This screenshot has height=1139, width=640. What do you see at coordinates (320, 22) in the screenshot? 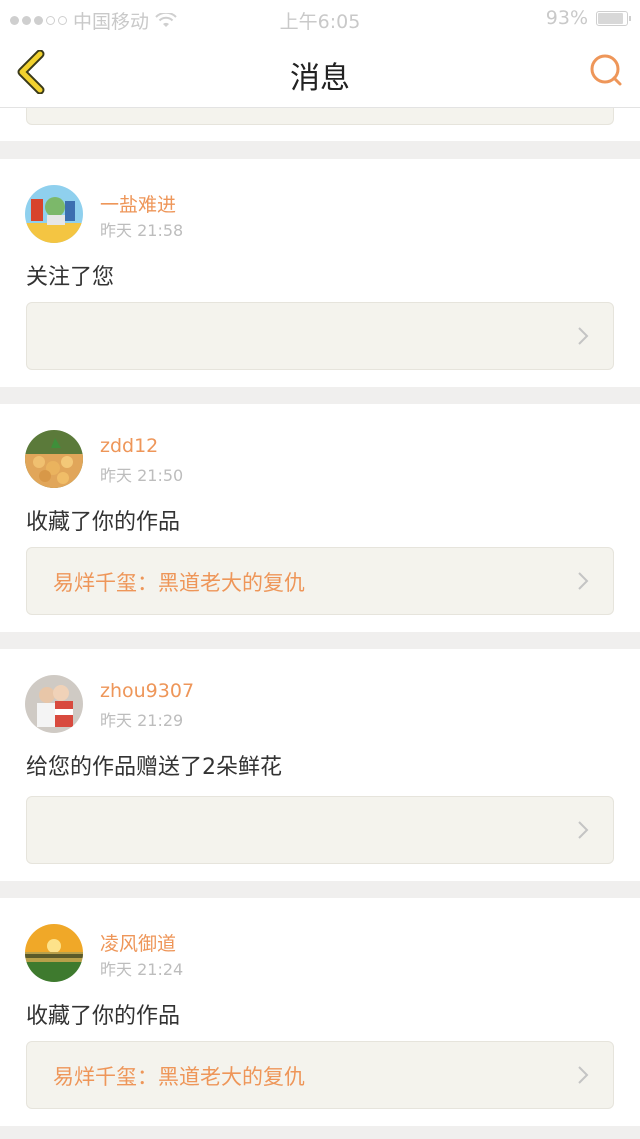
I see `status-time: 上午6:05` at bounding box center [320, 22].